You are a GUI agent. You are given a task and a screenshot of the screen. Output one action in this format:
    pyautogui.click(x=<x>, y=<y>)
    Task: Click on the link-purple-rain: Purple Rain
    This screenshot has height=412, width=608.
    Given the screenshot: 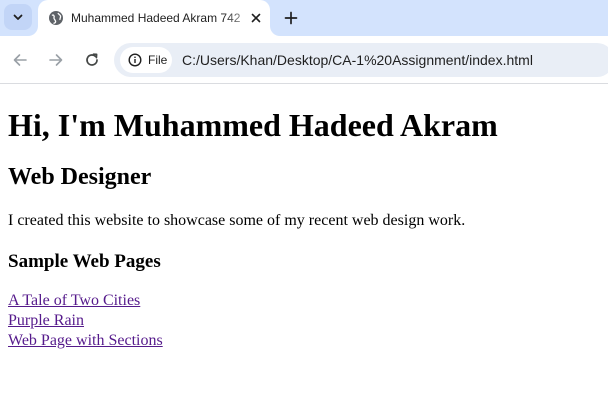 What is the action you would take?
    pyautogui.click(x=85, y=321)
    